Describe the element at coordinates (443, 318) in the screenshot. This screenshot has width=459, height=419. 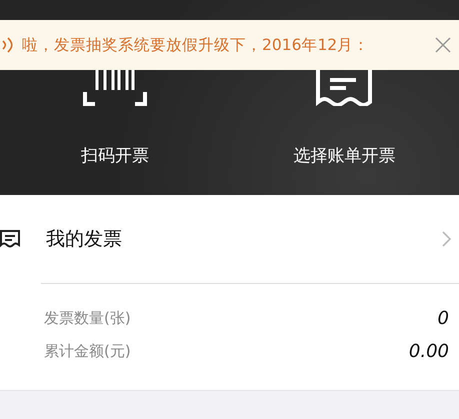
I see `stat-value: 0` at that location.